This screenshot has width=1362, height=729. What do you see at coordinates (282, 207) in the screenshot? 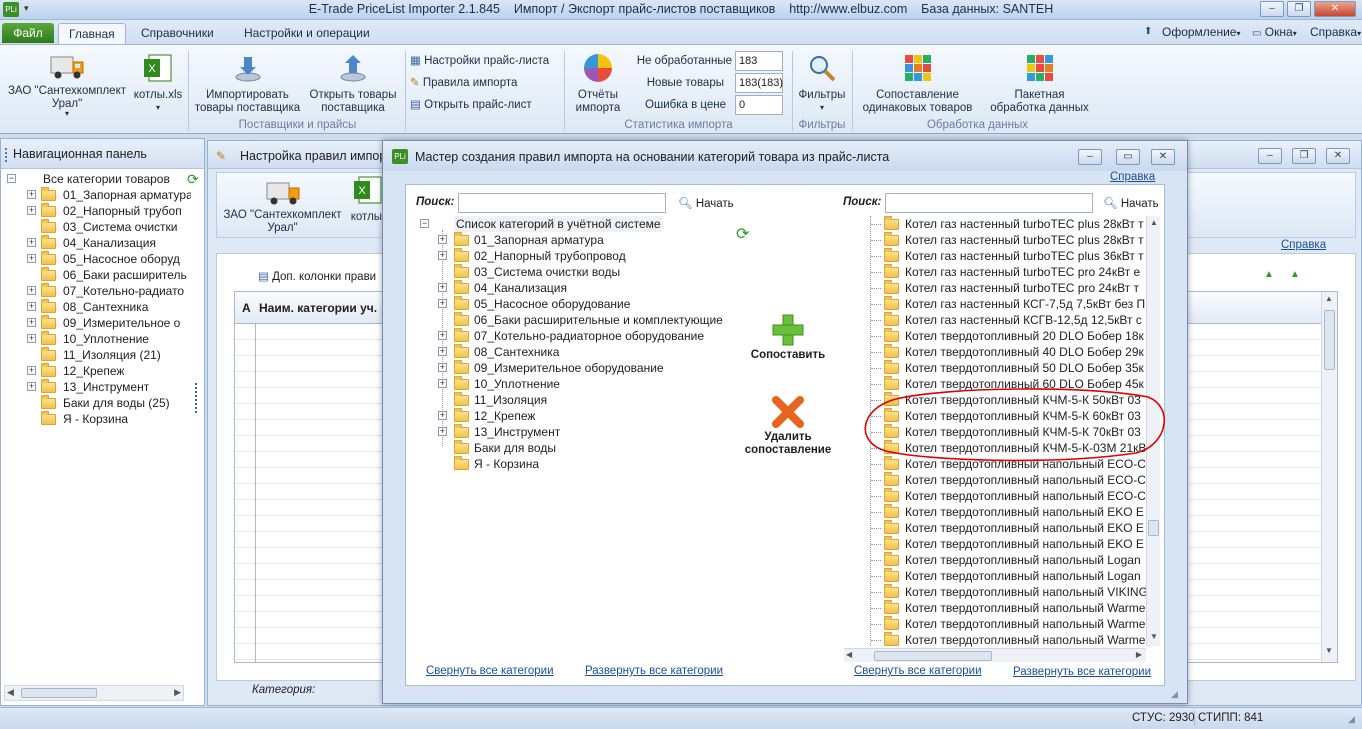
I see `bgwin-supplier-button: ЗАО "Сантехкомплект Урал"` at bounding box center [282, 207].